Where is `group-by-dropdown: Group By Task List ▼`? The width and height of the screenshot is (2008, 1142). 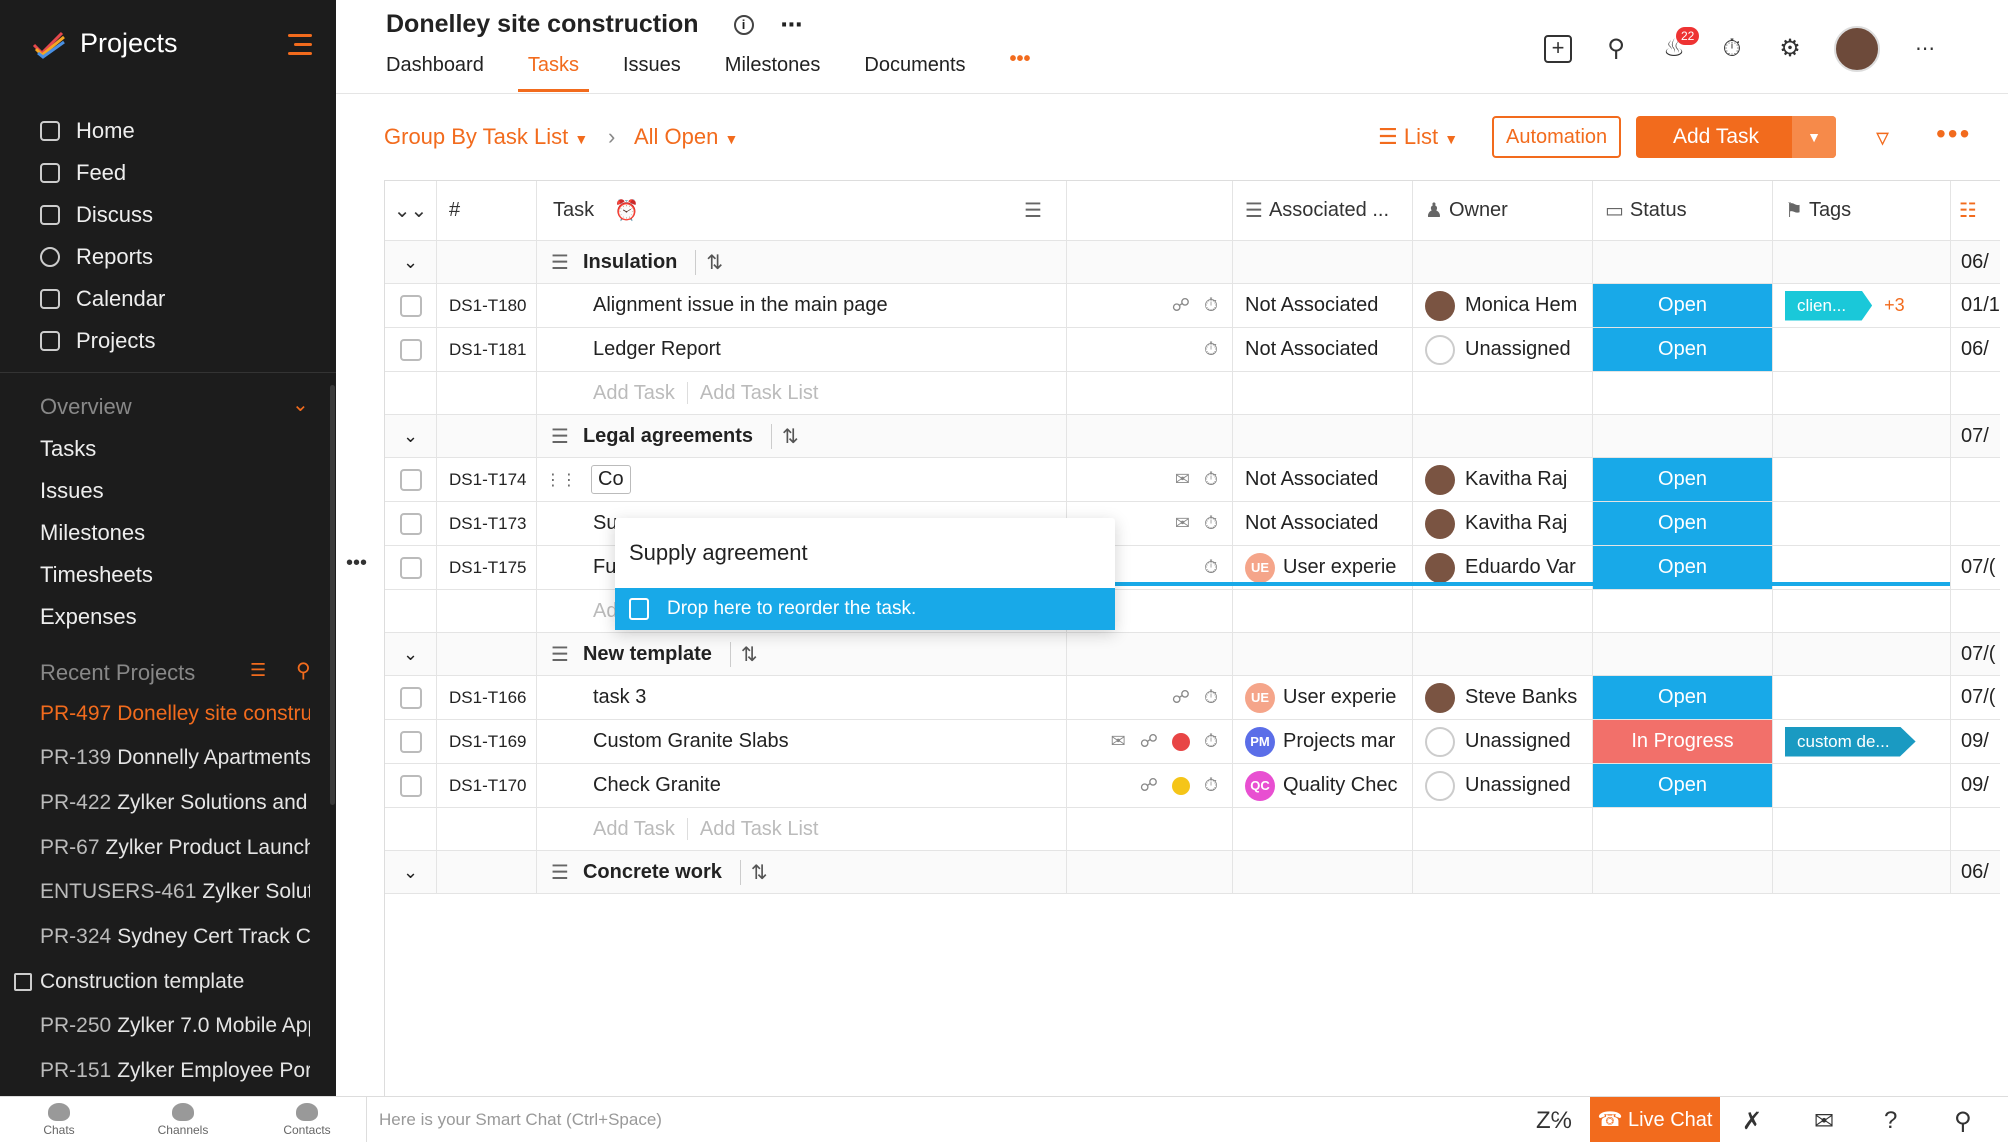 group-by-dropdown: Group By Task List ▼ is located at coordinates (486, 137).